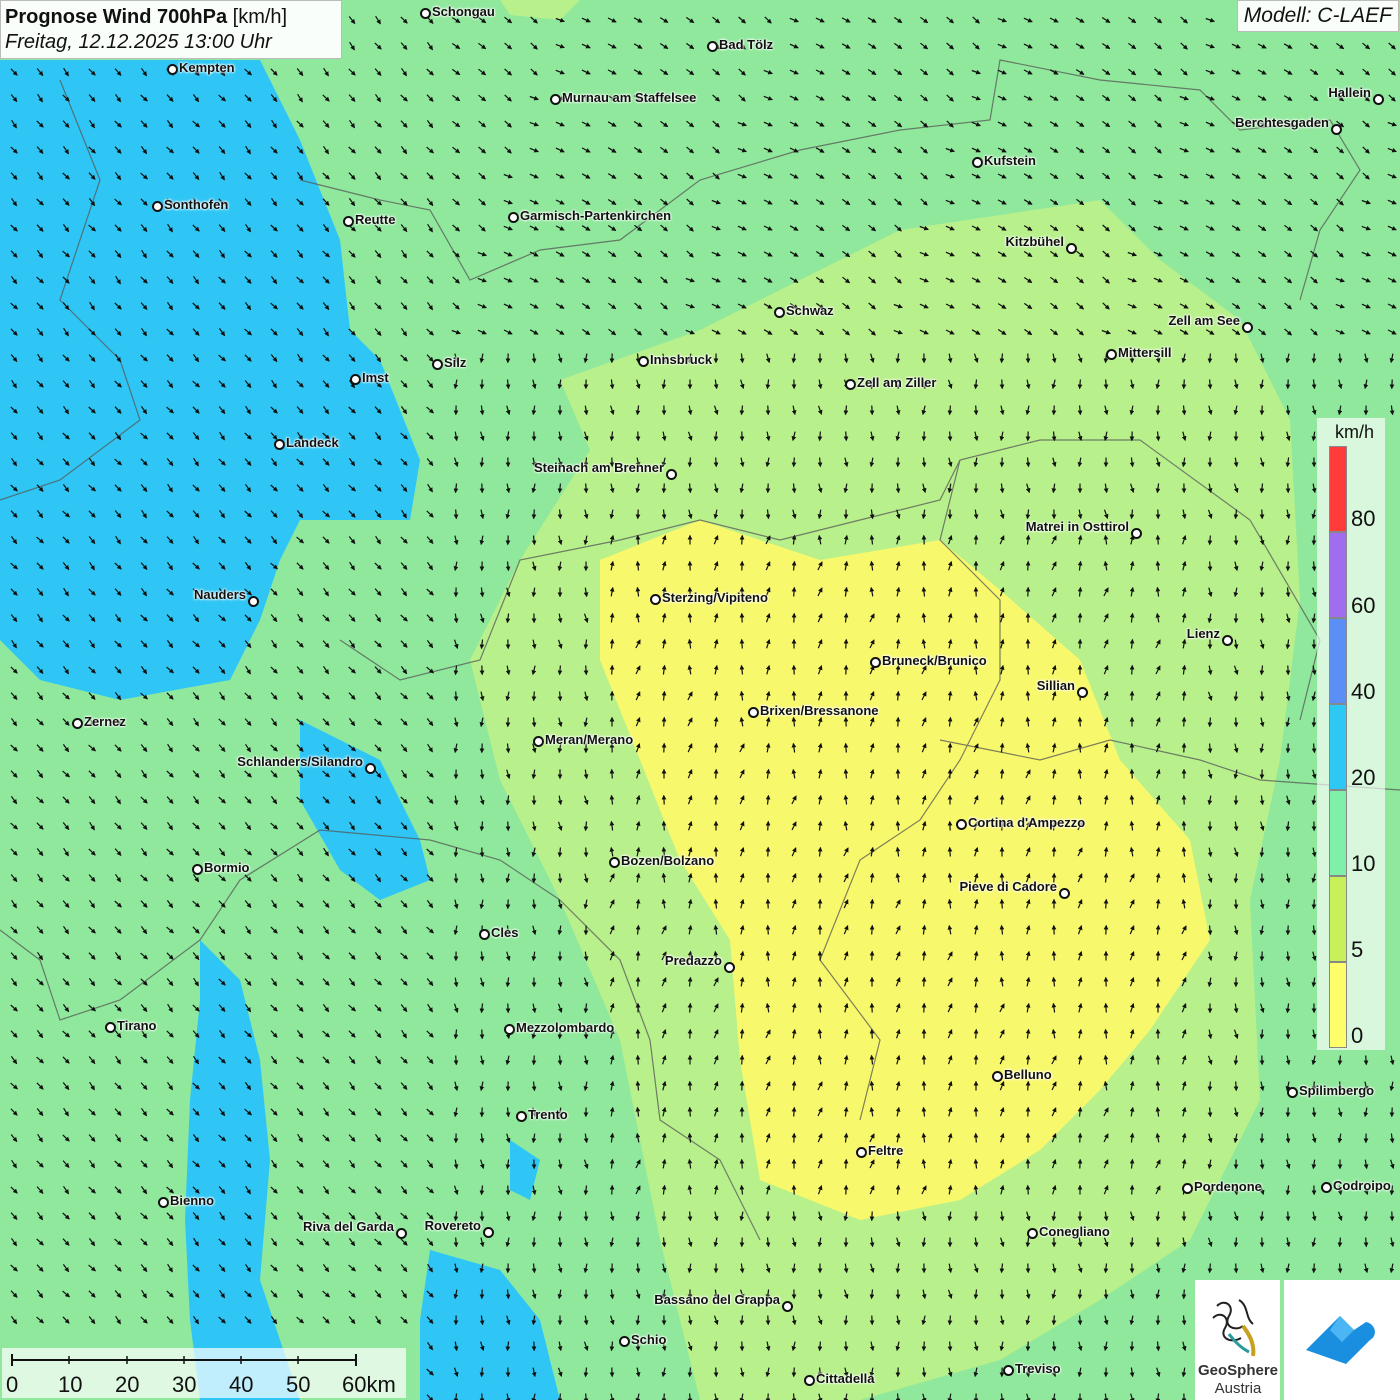 The width and height of the screenshot is (1400, 1400). I want to click on city-marker-schwaz, so click(779, 312).